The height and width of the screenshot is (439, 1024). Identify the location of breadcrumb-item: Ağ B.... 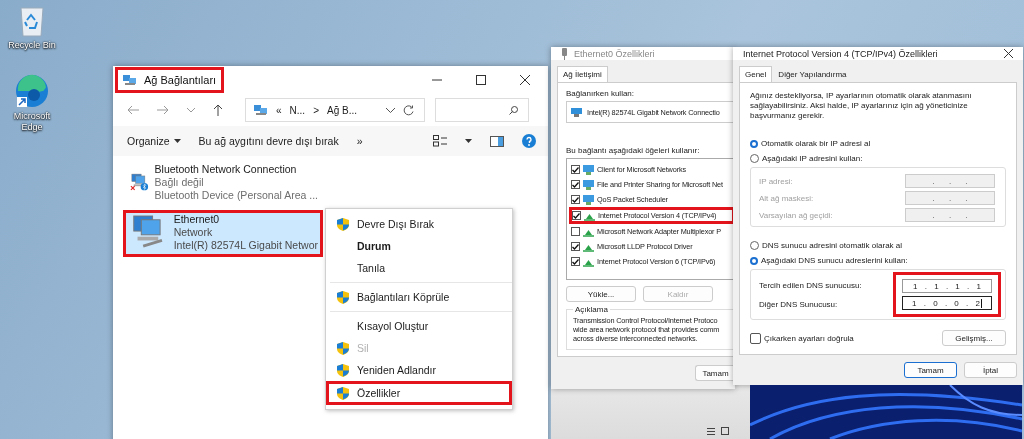
(341, 110).